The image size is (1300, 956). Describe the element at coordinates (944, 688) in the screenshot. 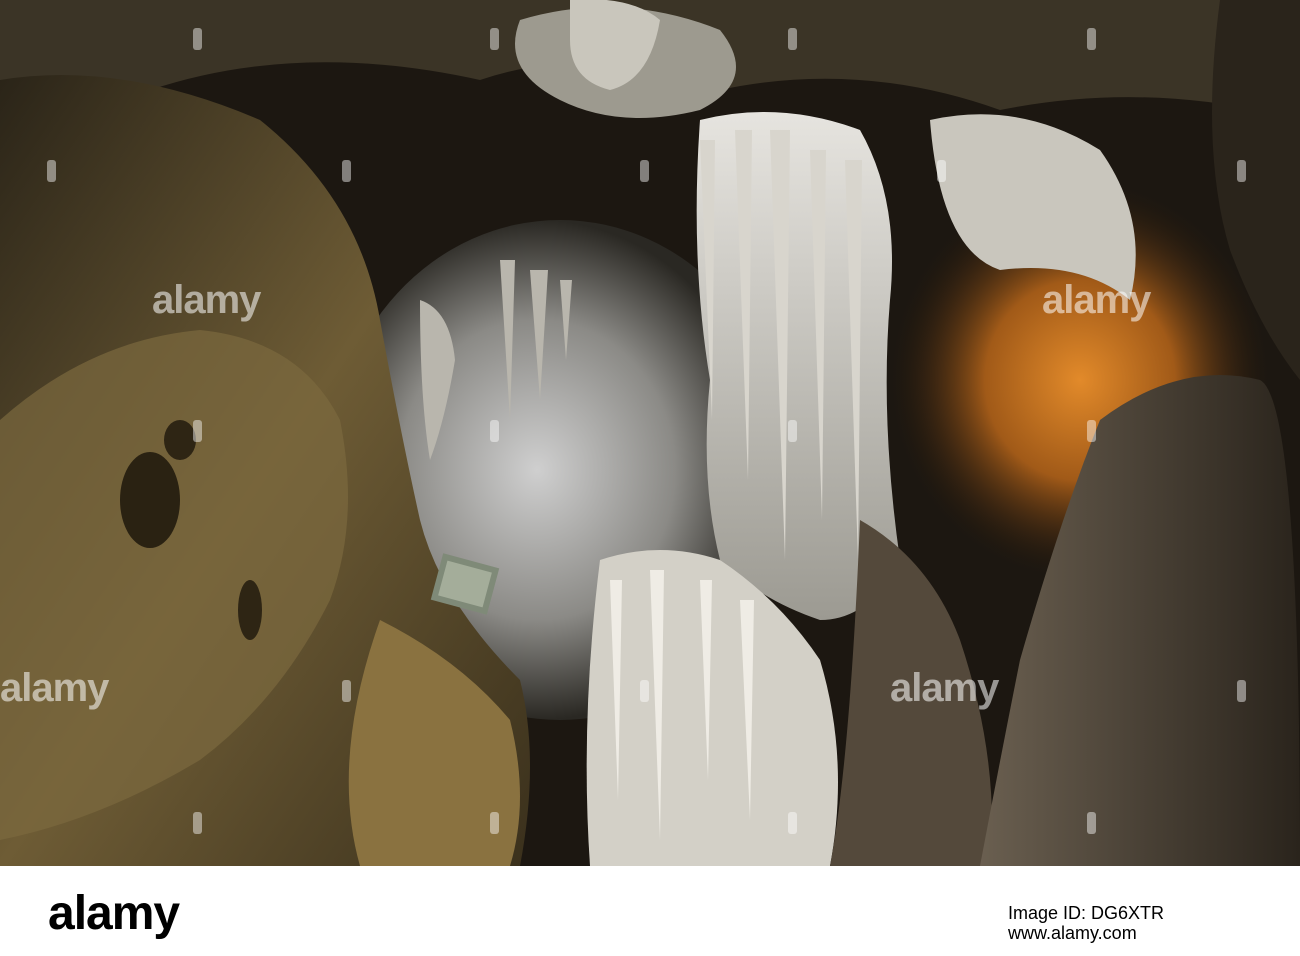

I see `watermark-bottom-right: alamy` at that location.